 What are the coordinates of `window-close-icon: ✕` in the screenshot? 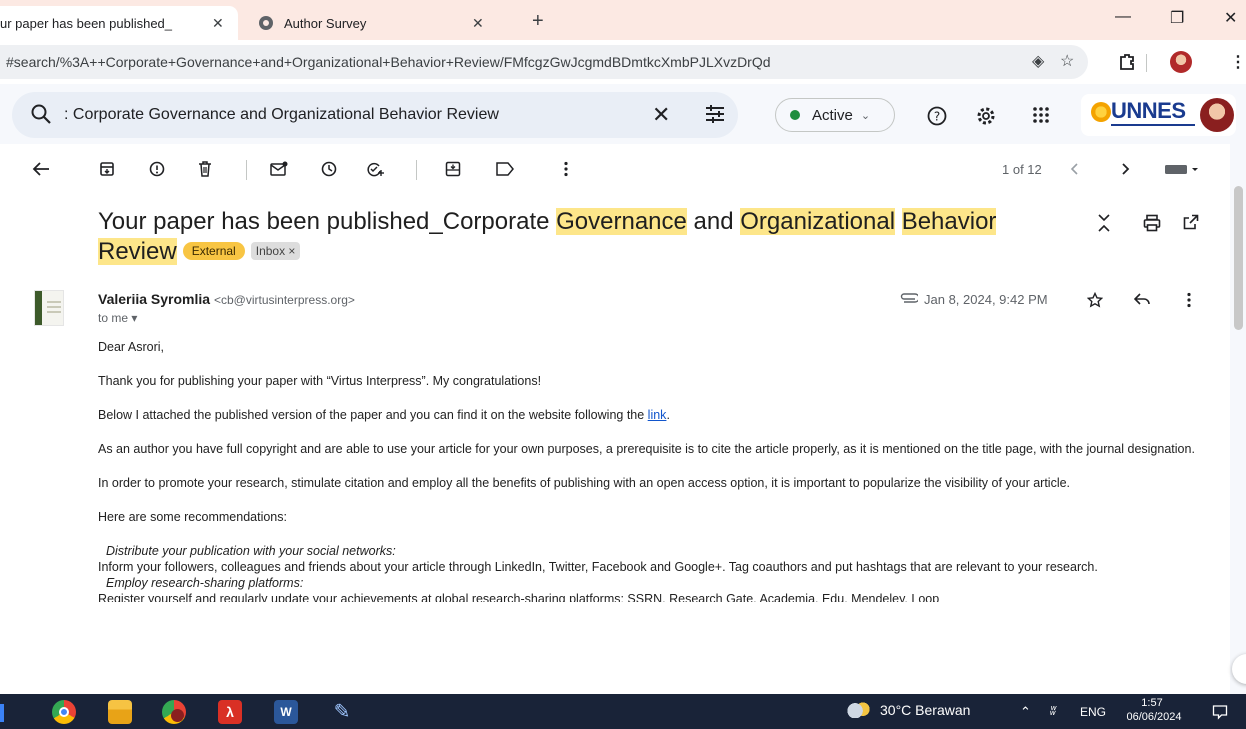 It's located at (1230, 18).